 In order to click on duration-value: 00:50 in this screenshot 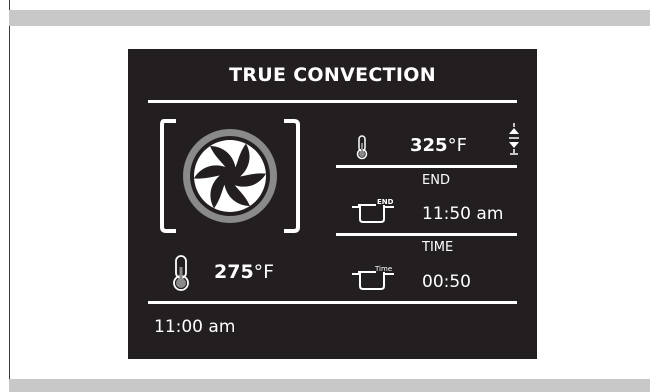, I will do `click(446, 282)`.